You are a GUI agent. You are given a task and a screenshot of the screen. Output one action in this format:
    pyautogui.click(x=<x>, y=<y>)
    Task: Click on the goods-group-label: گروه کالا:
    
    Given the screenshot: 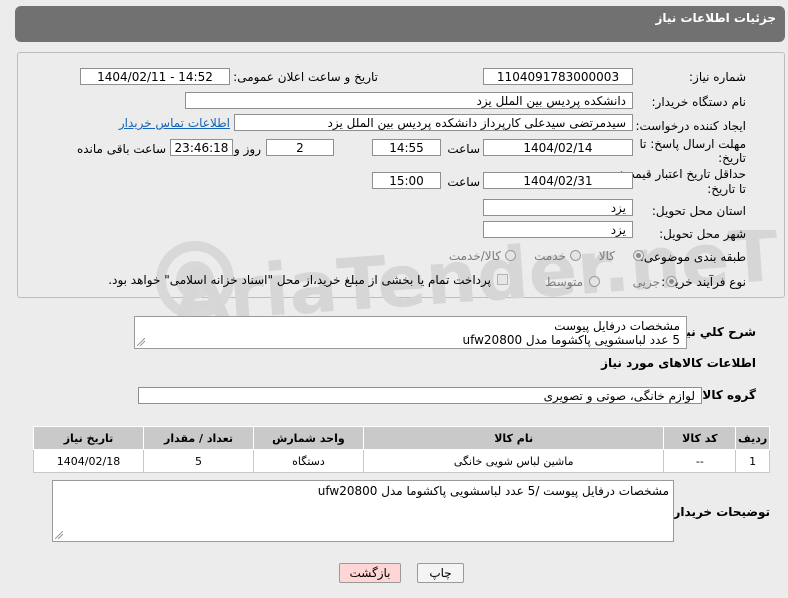 What is the action you would take?
    pyautogui.click(x=726, y=395)
    